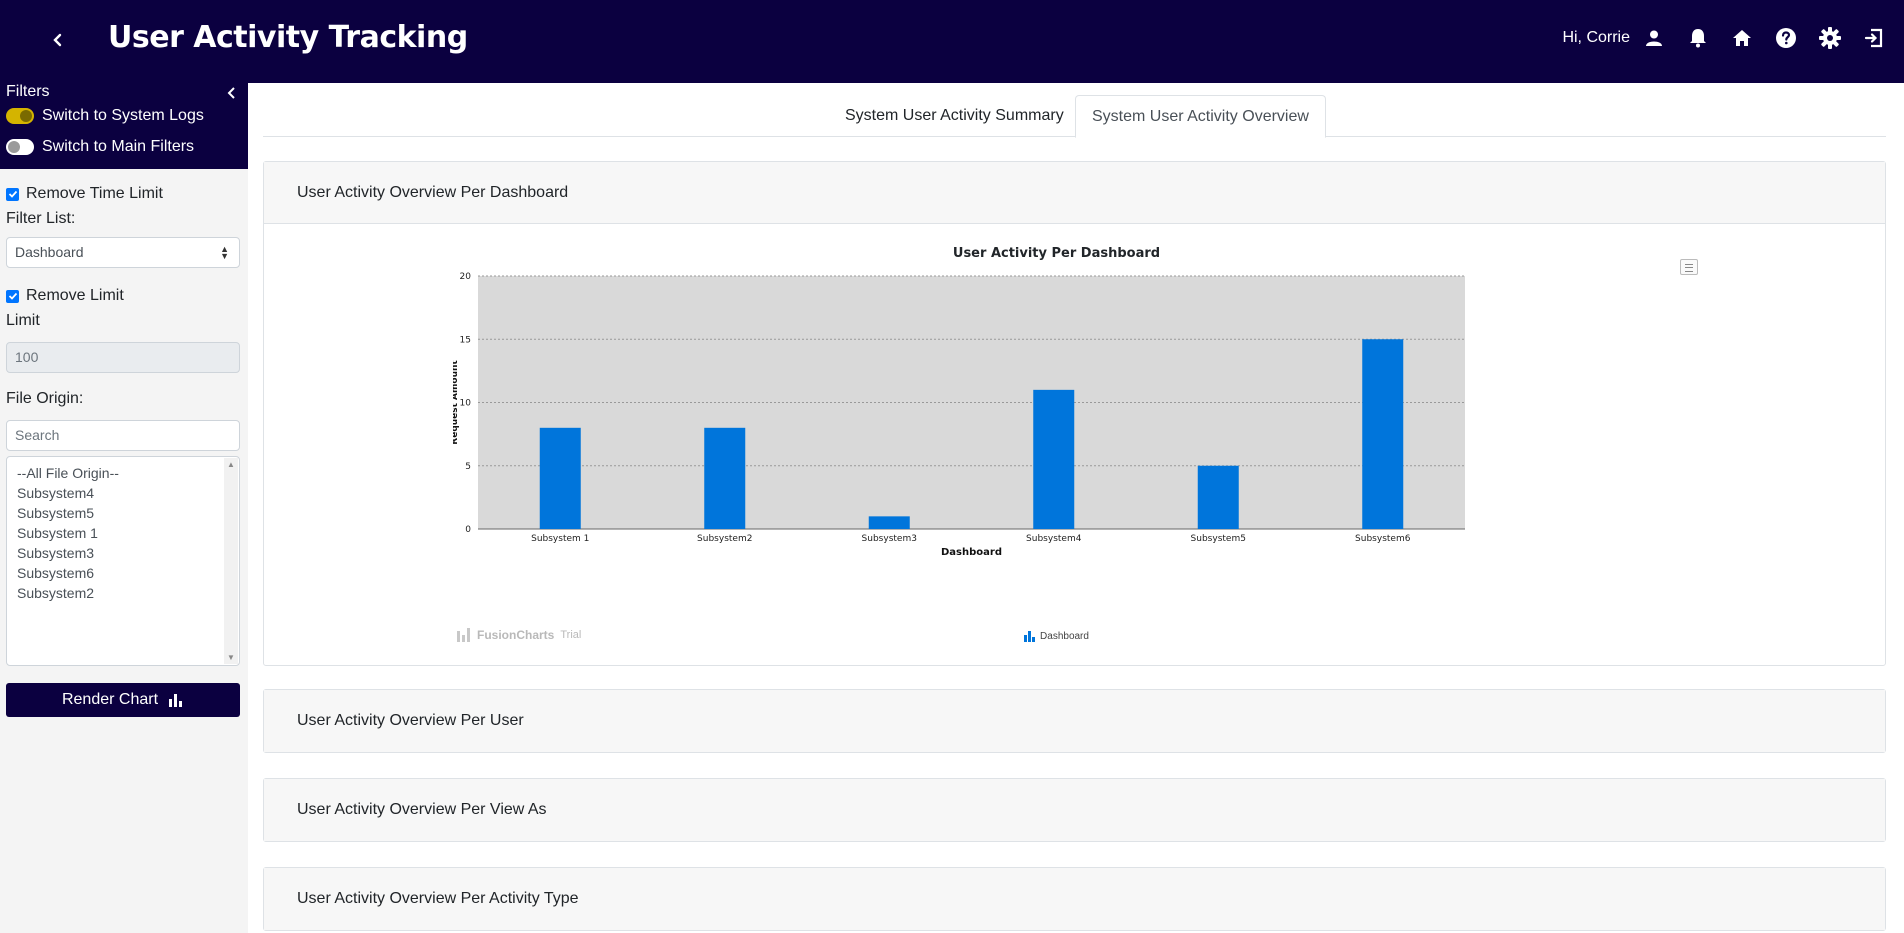 This screenshot has width=1904, height=933. Describe the element at coordinates (123, 593) in the screenshot. I see `file-origin-option: Subsystem2` at that location.